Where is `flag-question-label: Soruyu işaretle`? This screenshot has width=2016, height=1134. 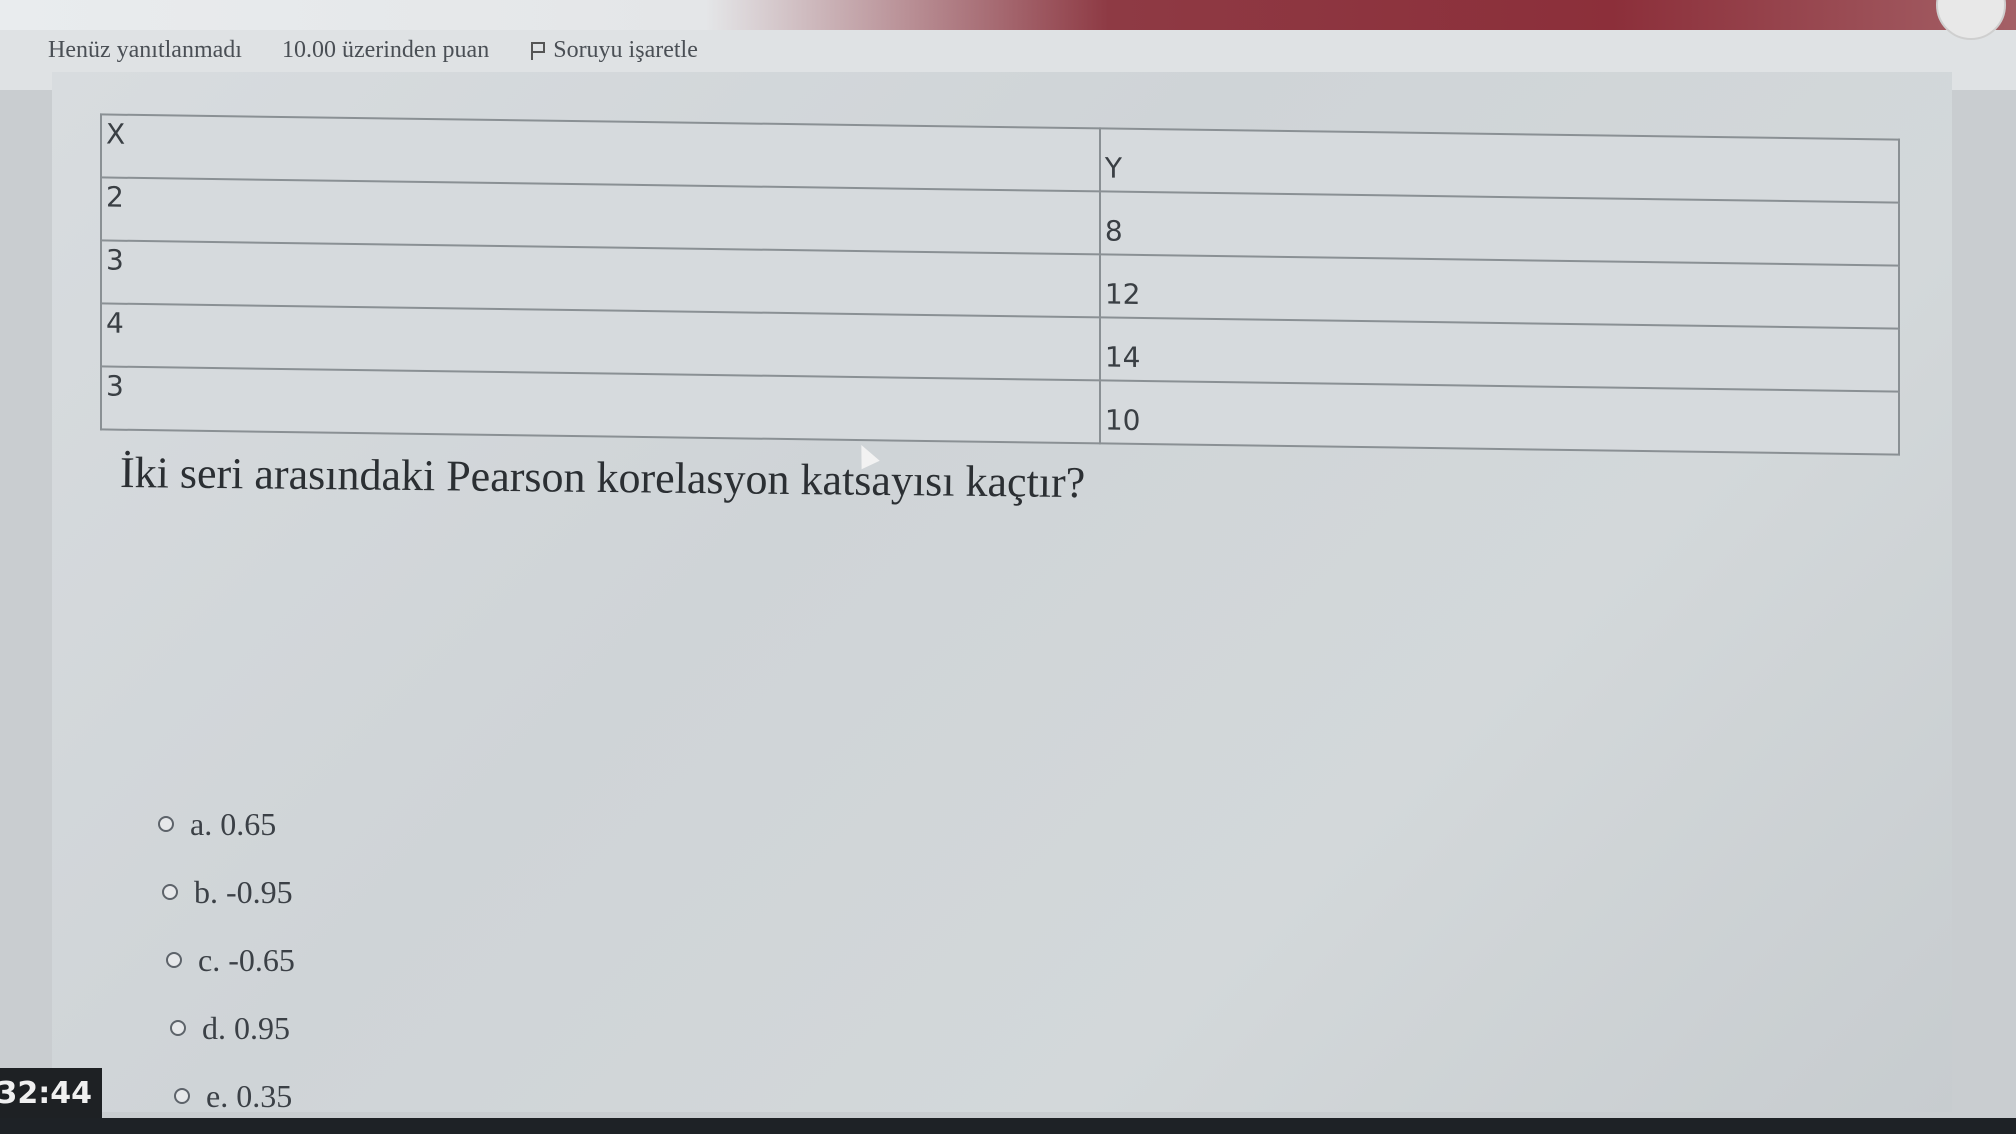
flag-question-label: Soruyu işaretle is located at coordinates (625, 49).